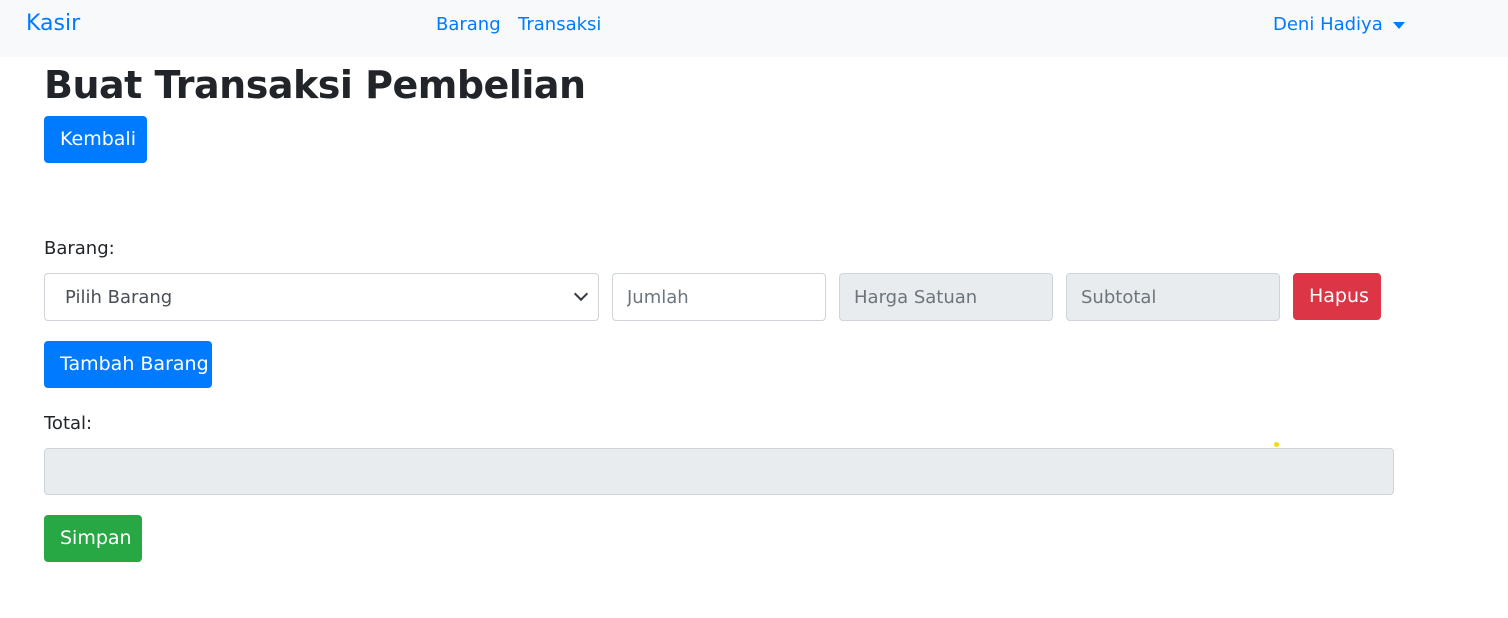 Image resolution: width=1508 pixels, height=618 pixels. What do you see at coordinates (79, 248) in the screenshot?
I see `item-label: Barang:` at bounding box center [79, 248].